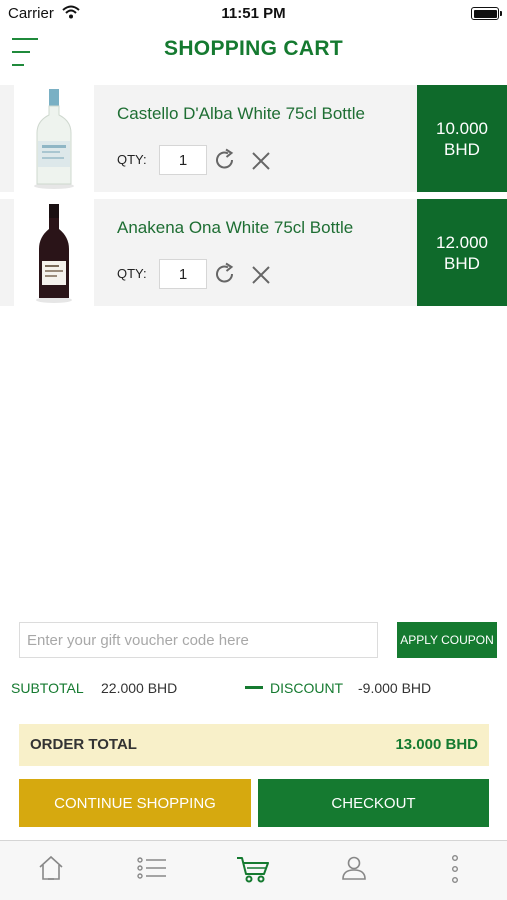  I want to click on tab-more, so click(454, 870).